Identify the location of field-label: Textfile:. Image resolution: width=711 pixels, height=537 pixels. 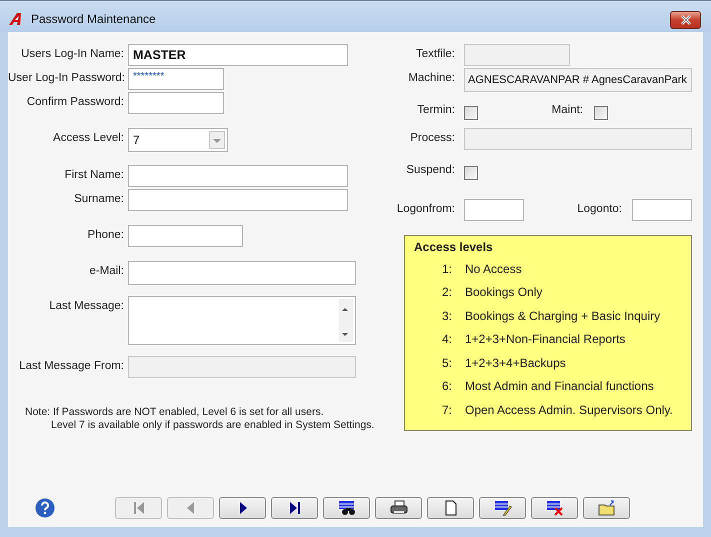
(435, 53).